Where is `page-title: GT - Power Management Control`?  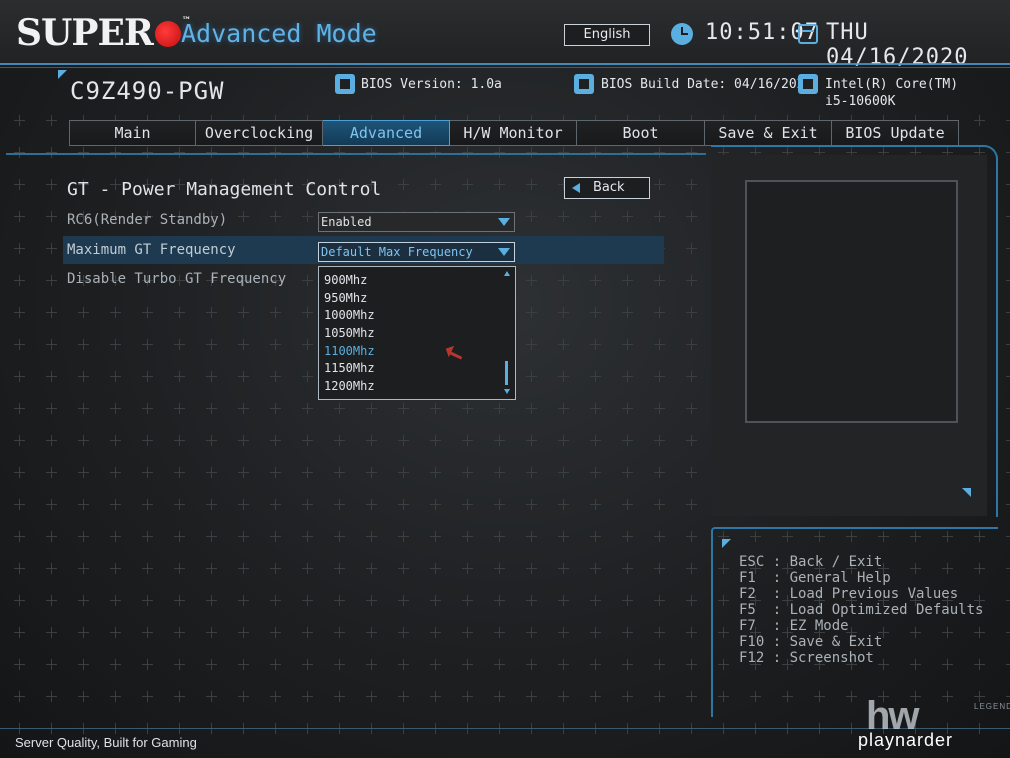 page-title: GT - Power Management Control is located at coordinates (224, 189).